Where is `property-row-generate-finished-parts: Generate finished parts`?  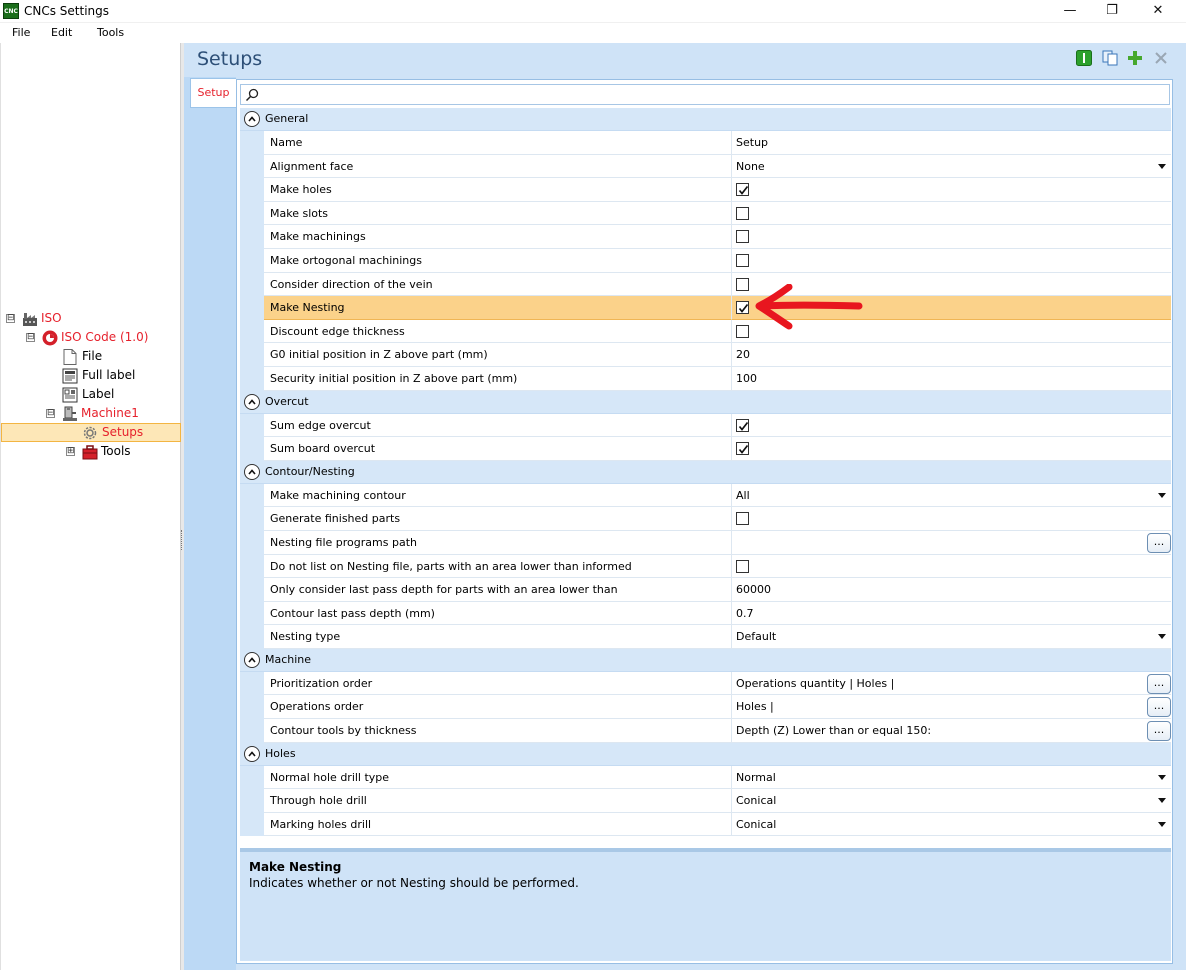 property-row-generate-finished-parts: Generate finished parts is located at coordinates (705, 519).